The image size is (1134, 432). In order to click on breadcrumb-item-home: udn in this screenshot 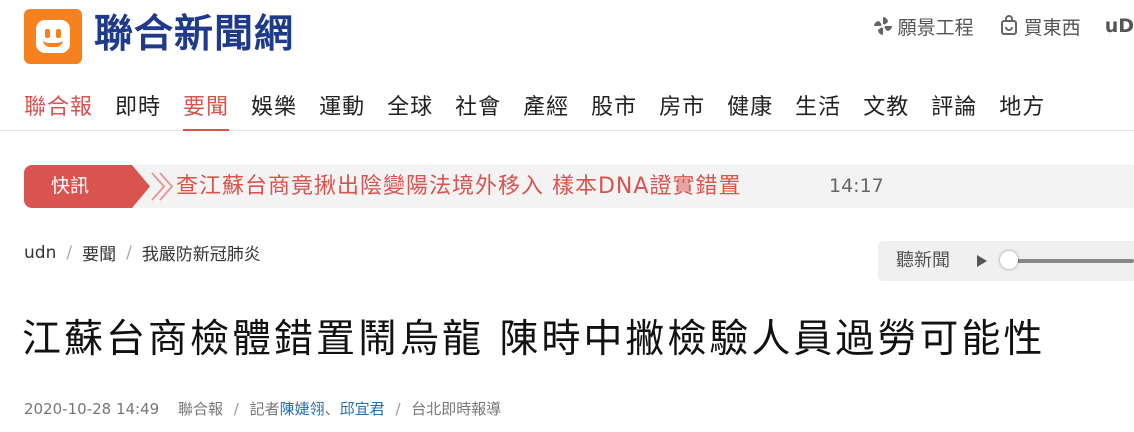, I will do `click(40, 253)`.